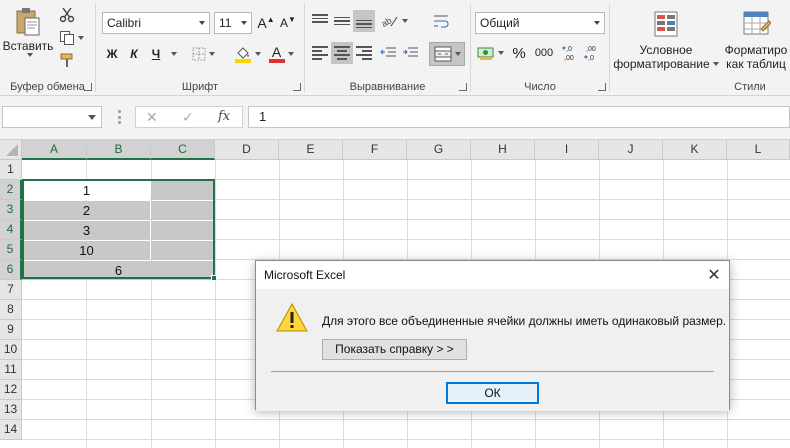  What do you see at coordinates (247, 54) in the screenshot?
I see `fill-color-button` at bounding box center [247, 54].